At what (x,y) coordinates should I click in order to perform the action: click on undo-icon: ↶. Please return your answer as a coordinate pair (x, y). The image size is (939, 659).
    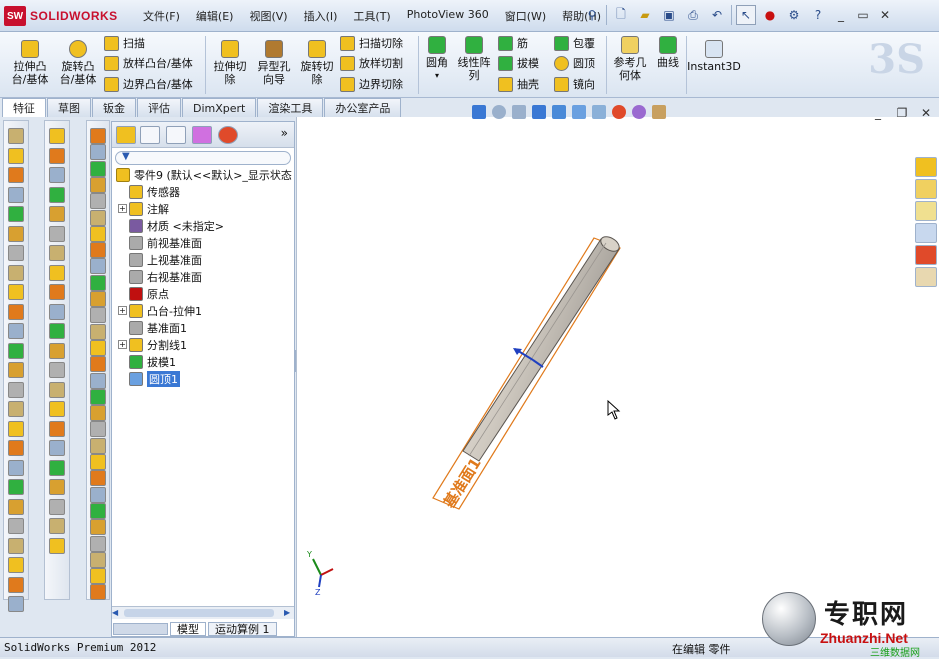
    Looking at the image, I should click on (717, 15).